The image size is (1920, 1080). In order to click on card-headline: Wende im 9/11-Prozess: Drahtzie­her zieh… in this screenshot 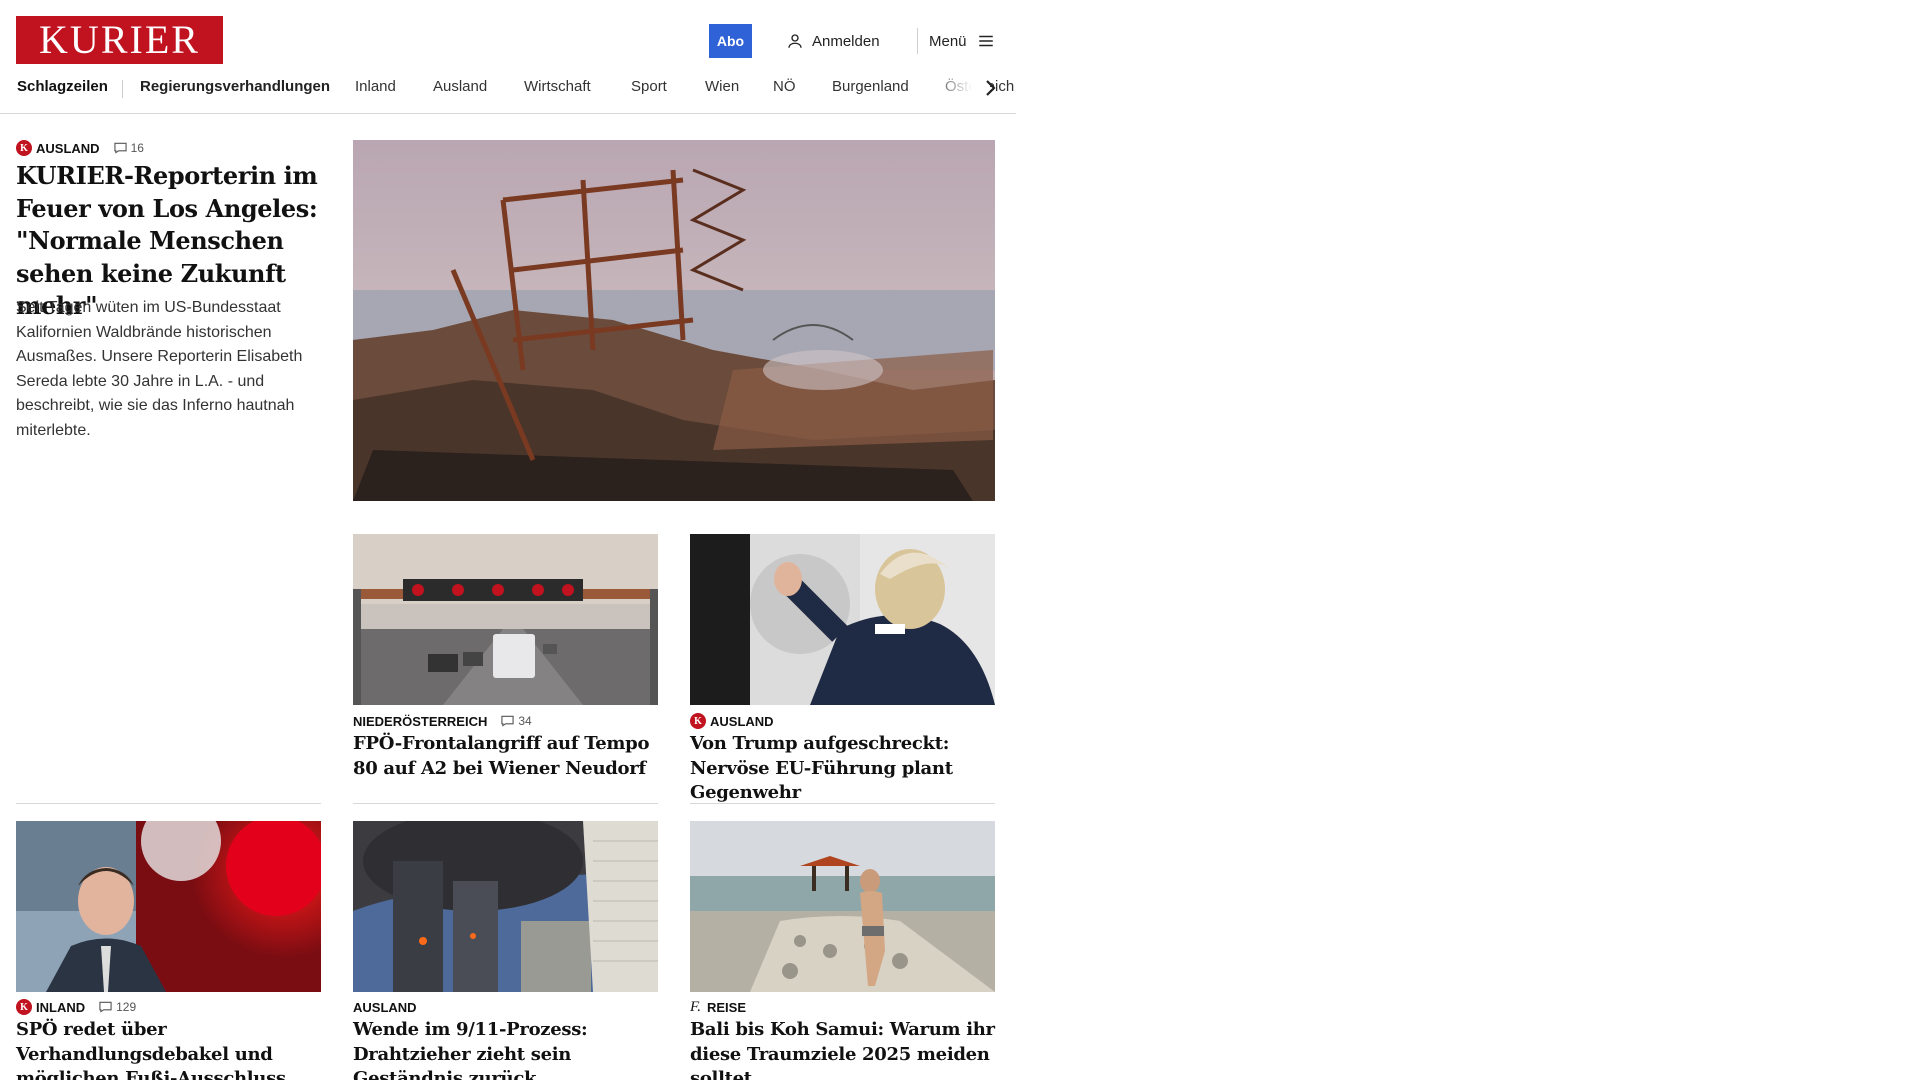, I will do `click(505, 1049)`.